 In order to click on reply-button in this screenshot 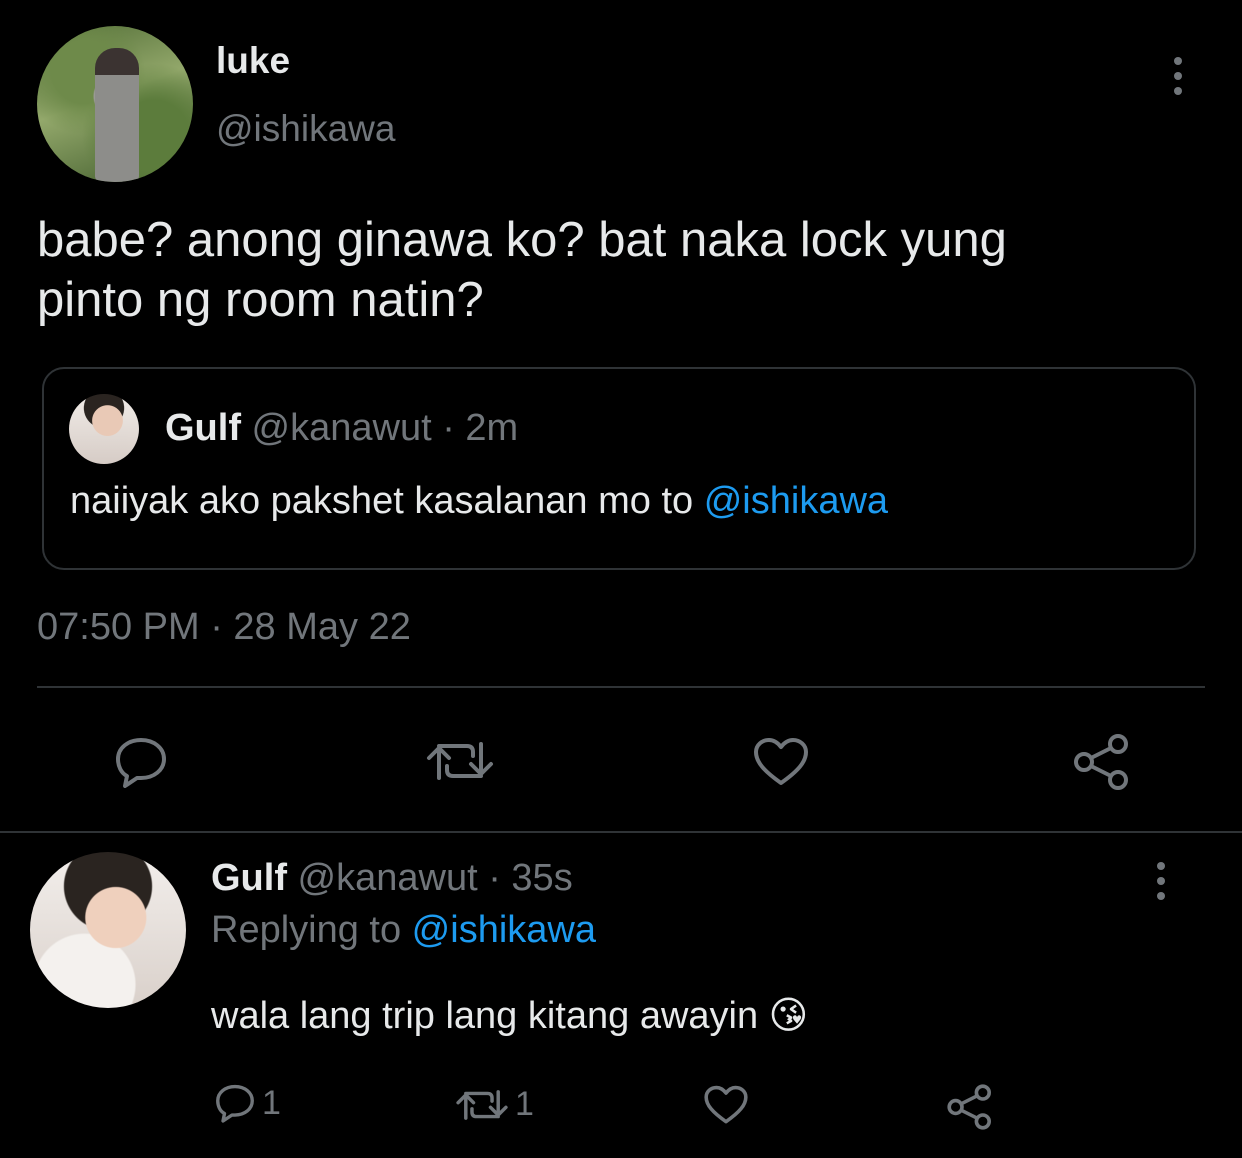, I will do `click(141, 762)`.